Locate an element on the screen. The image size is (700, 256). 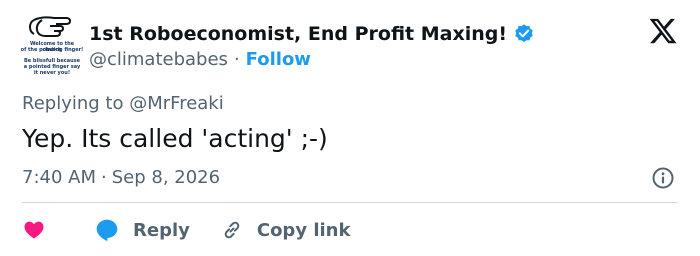
tweet-timestamp: 7:40 AM · Sep 8, 2026 is located at coordinates (121, 177).